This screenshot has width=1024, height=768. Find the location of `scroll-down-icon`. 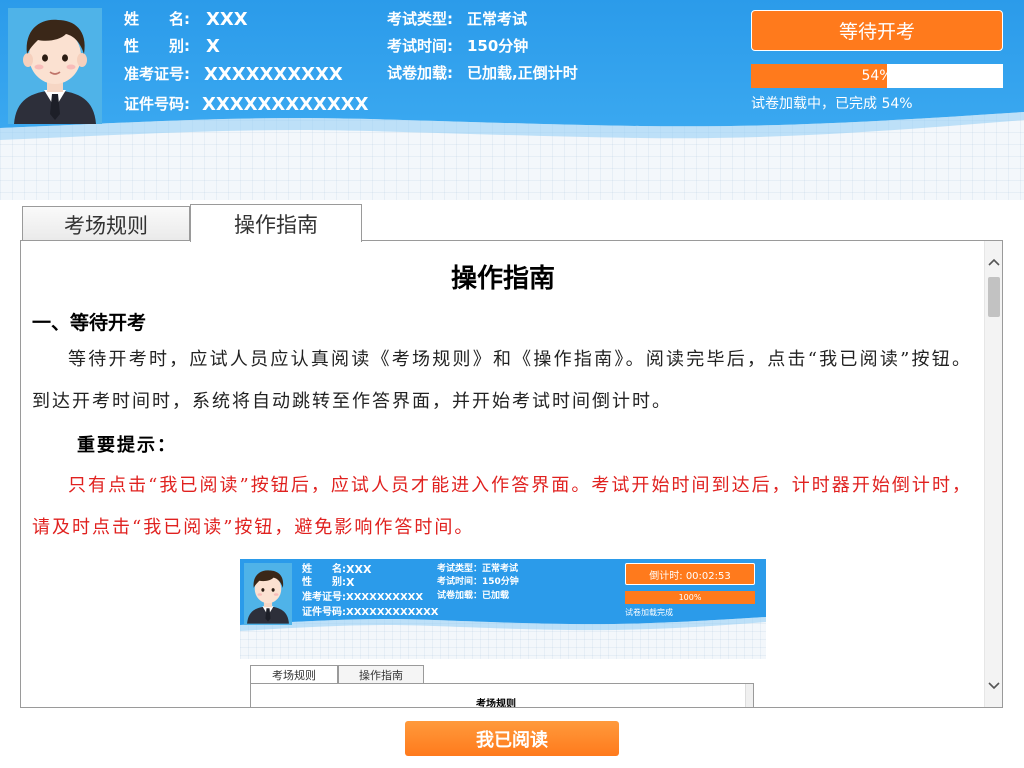

scroll-down-icon is located at coordinates (993, 686).